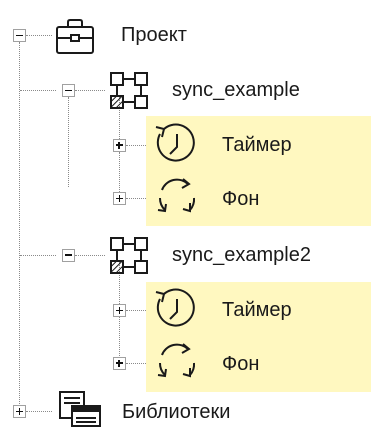 The height and width of the screenshot is (434, 371). I want to click on libraries-expand-toggle, so click(19, 411).